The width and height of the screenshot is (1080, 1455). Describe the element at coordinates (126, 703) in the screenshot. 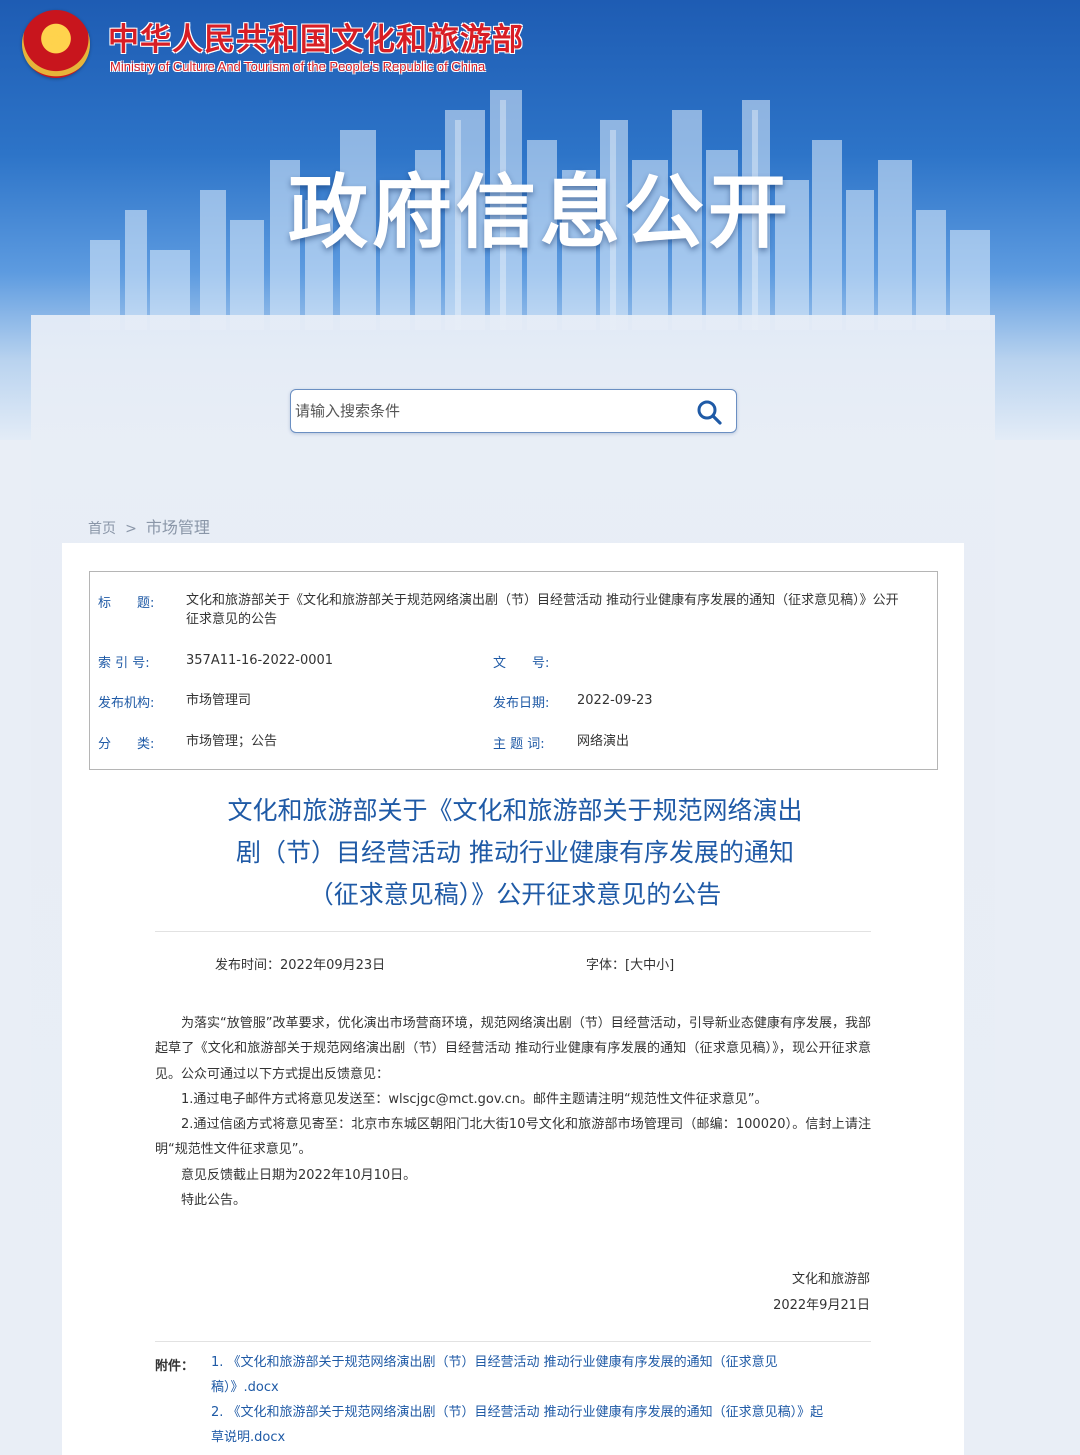

I see `meta-publisher-label: 发布机构:` at that location.